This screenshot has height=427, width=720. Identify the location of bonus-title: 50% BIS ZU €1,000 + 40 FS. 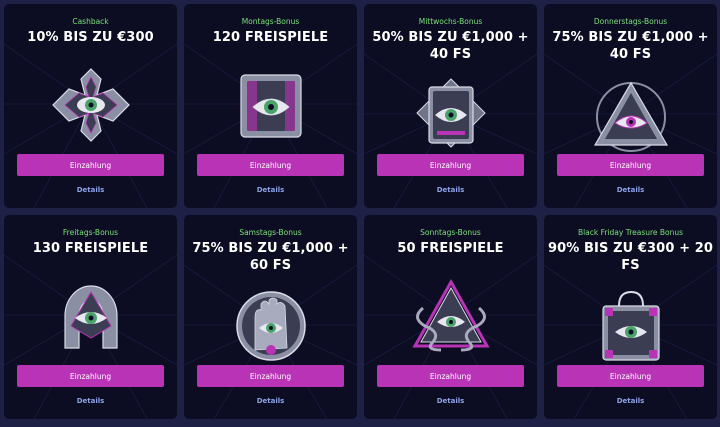
(450, 46).